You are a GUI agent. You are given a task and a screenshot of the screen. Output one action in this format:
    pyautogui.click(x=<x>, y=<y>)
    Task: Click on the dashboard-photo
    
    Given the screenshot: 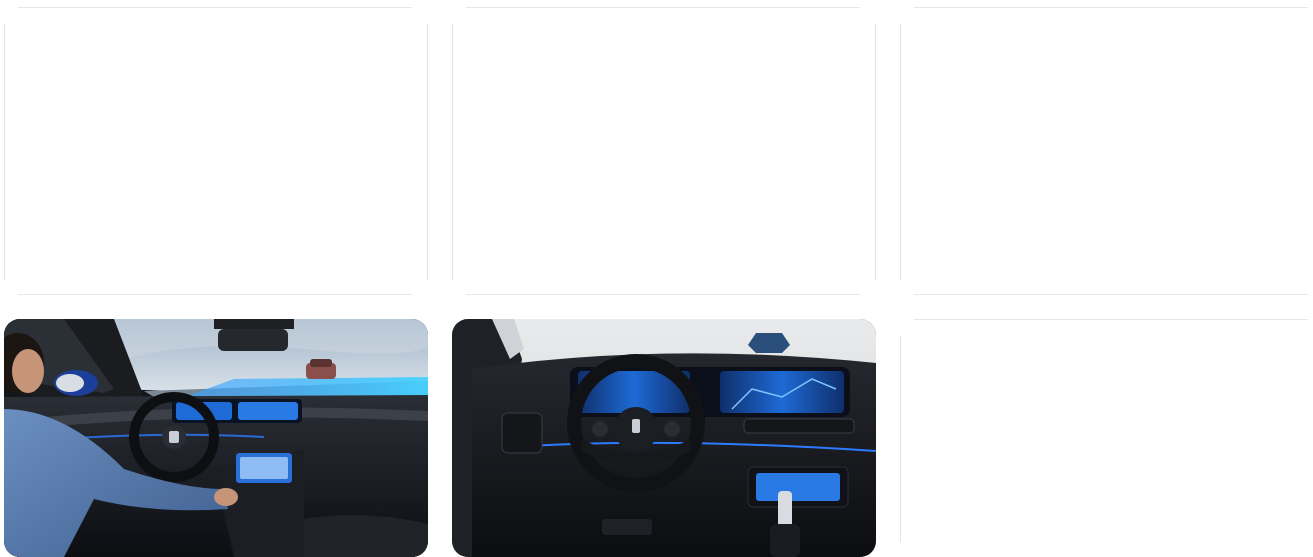 What is the action you would take?
    pyautogui.click(x=664, y=438)
    